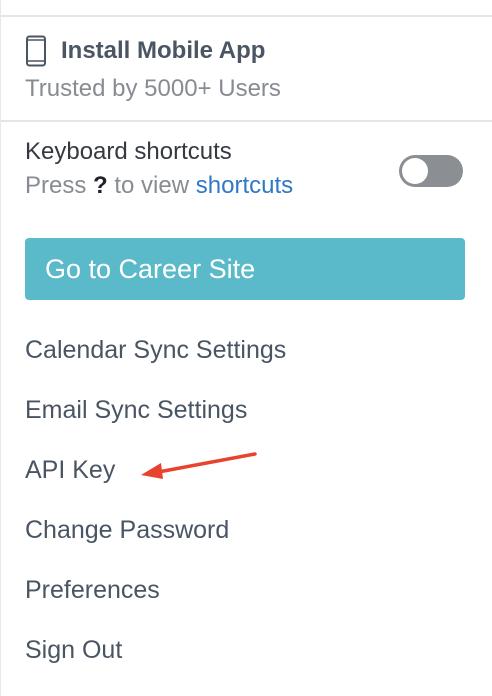  I want to click on mobile-phone-icon, so click(36, 51).